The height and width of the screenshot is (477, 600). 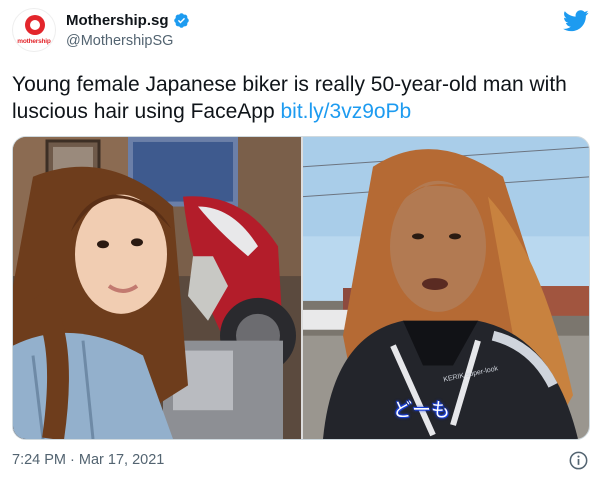 I want to click on verified-badge-icon, so click(x=181, y=20).